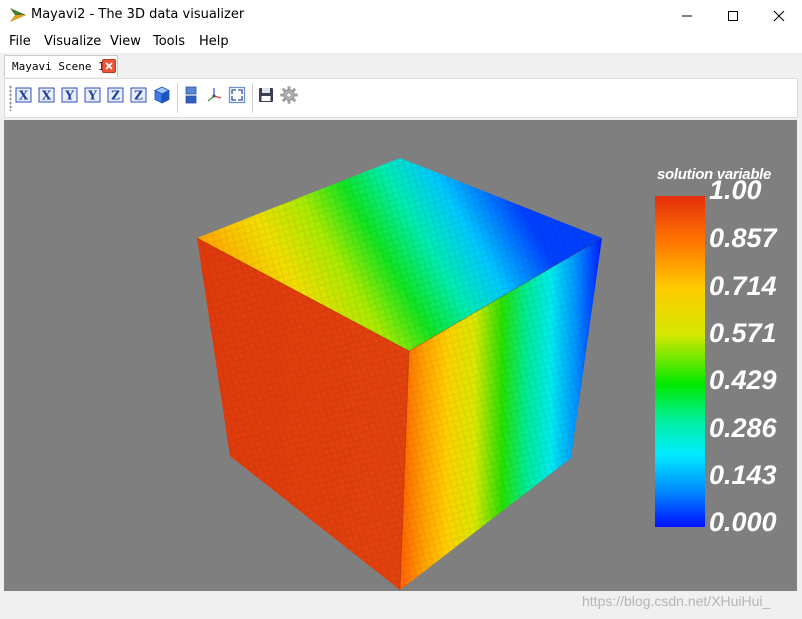  What do you see at coordinates (401, 42) in the screenshot?
I see `menu-bar: File Visualize View Tools Help` at bounding box center [401, 42].